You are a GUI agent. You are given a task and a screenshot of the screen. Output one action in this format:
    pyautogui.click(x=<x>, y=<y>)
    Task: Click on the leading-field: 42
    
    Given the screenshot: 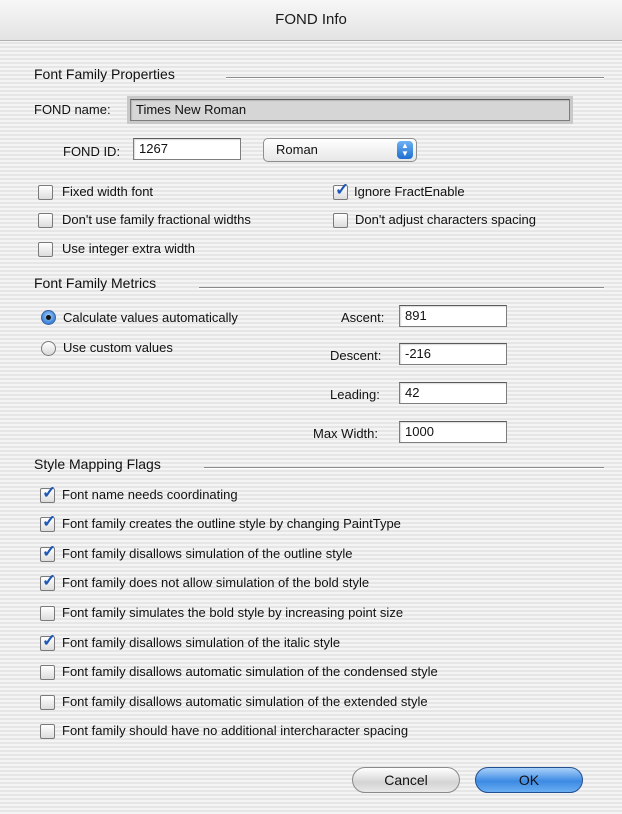 What is the action you would take?
    pyautogui.click(x=453, y=393)
    